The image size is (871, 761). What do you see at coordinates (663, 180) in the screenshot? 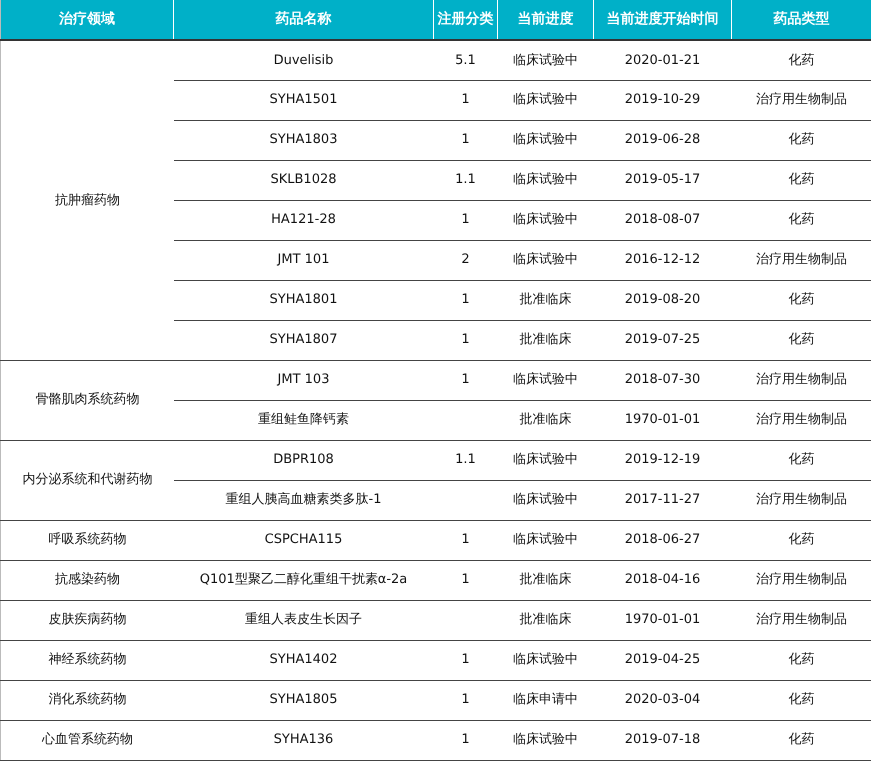
I see `table-cell: 2019-05-17` at bounding box center [663, 180].